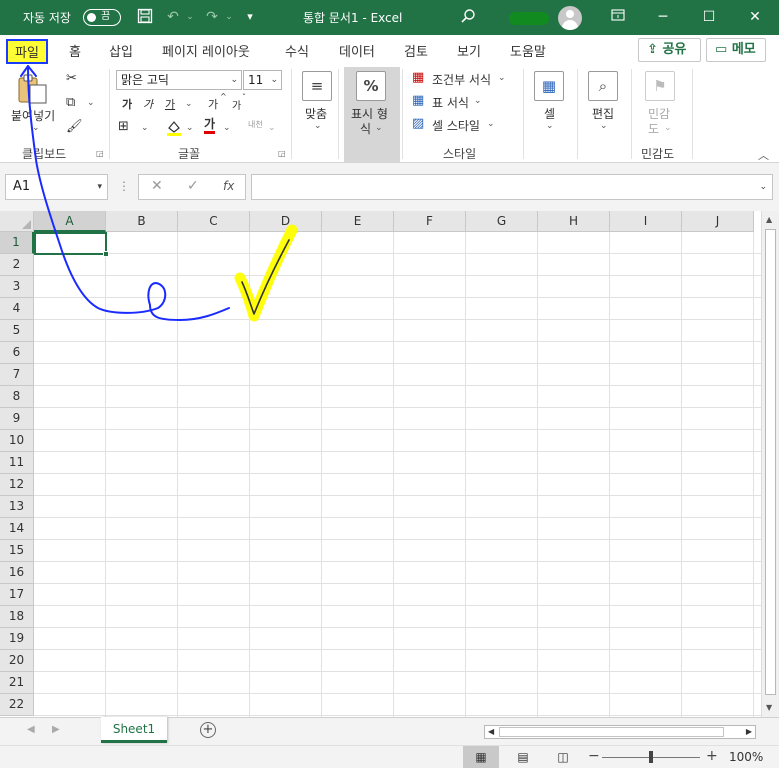  I want to click on column-header-i: I, so click(646, 221).